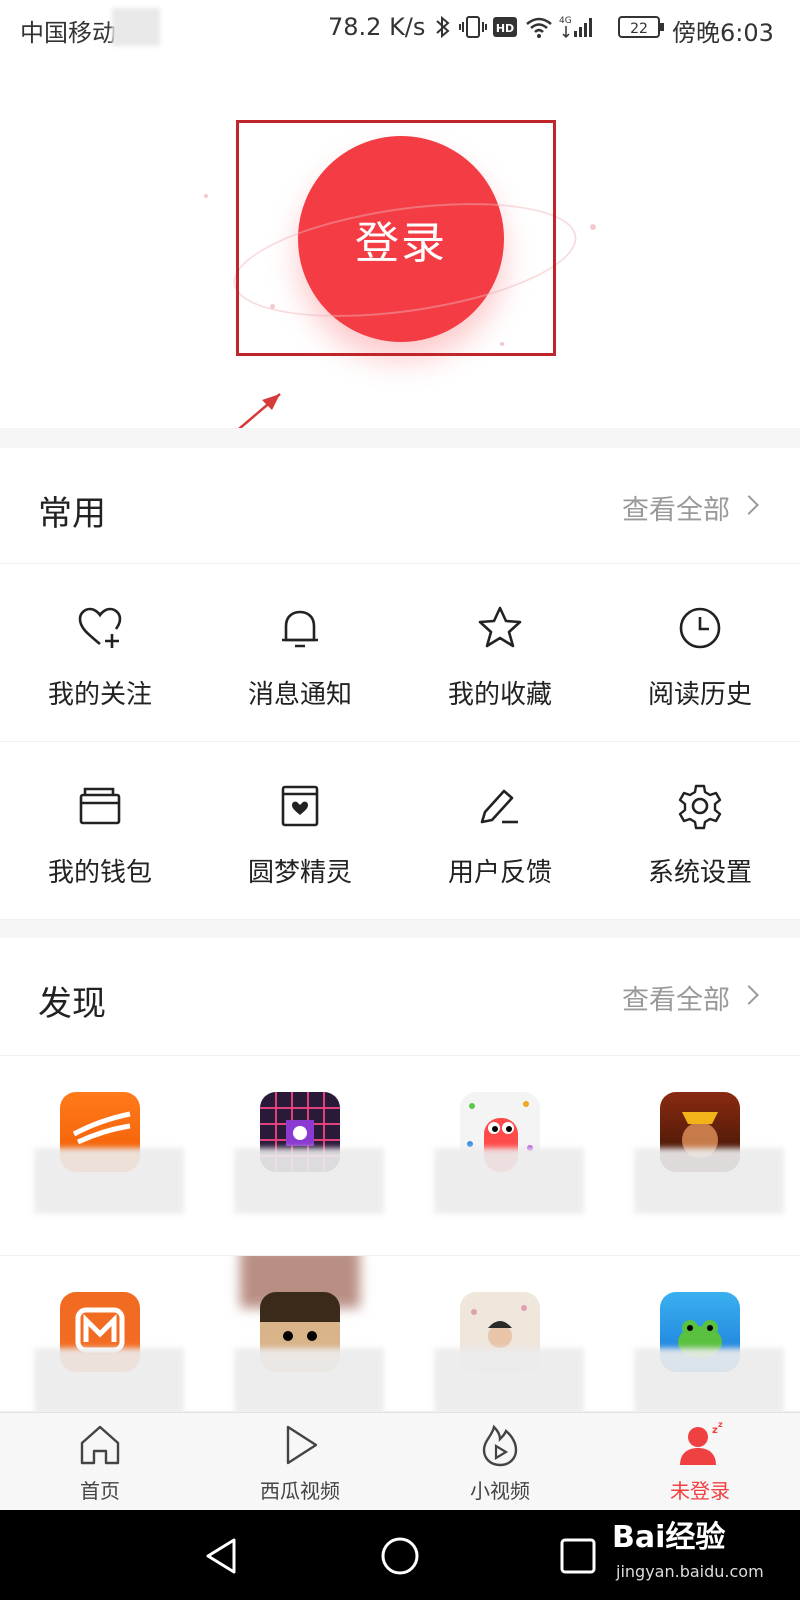 Image resolution: width=800 pixels, height=1600 pixels. What do you see at coordinates (300, 1491) in the screenshot?
I see `tab-label: 西瓜视频` at bounding box center [300, 1491].